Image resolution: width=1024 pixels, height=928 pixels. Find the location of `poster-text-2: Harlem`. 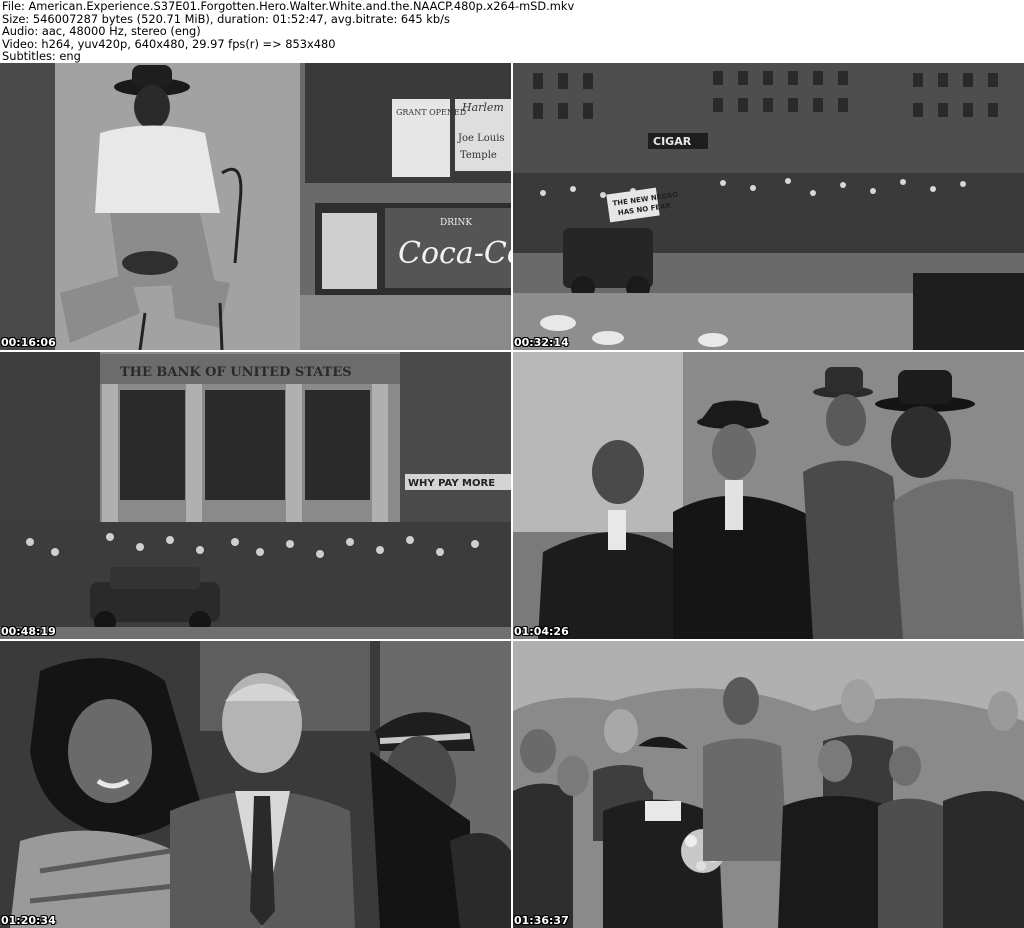

poster-text-2: Harlem is located at coordinates (482, 107).